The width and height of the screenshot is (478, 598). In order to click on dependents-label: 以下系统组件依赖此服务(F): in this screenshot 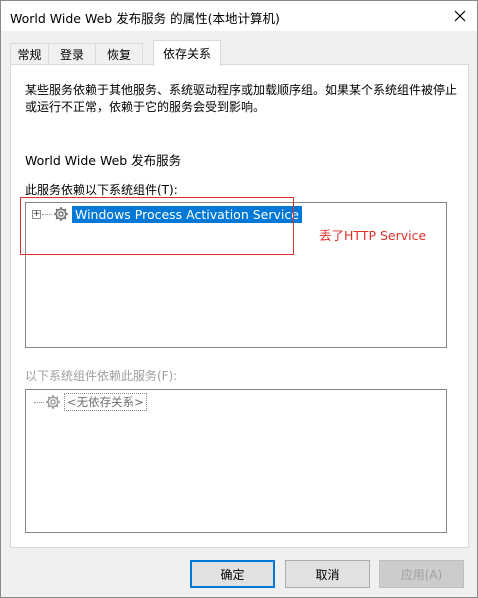, I will do `click(101, 376)`.